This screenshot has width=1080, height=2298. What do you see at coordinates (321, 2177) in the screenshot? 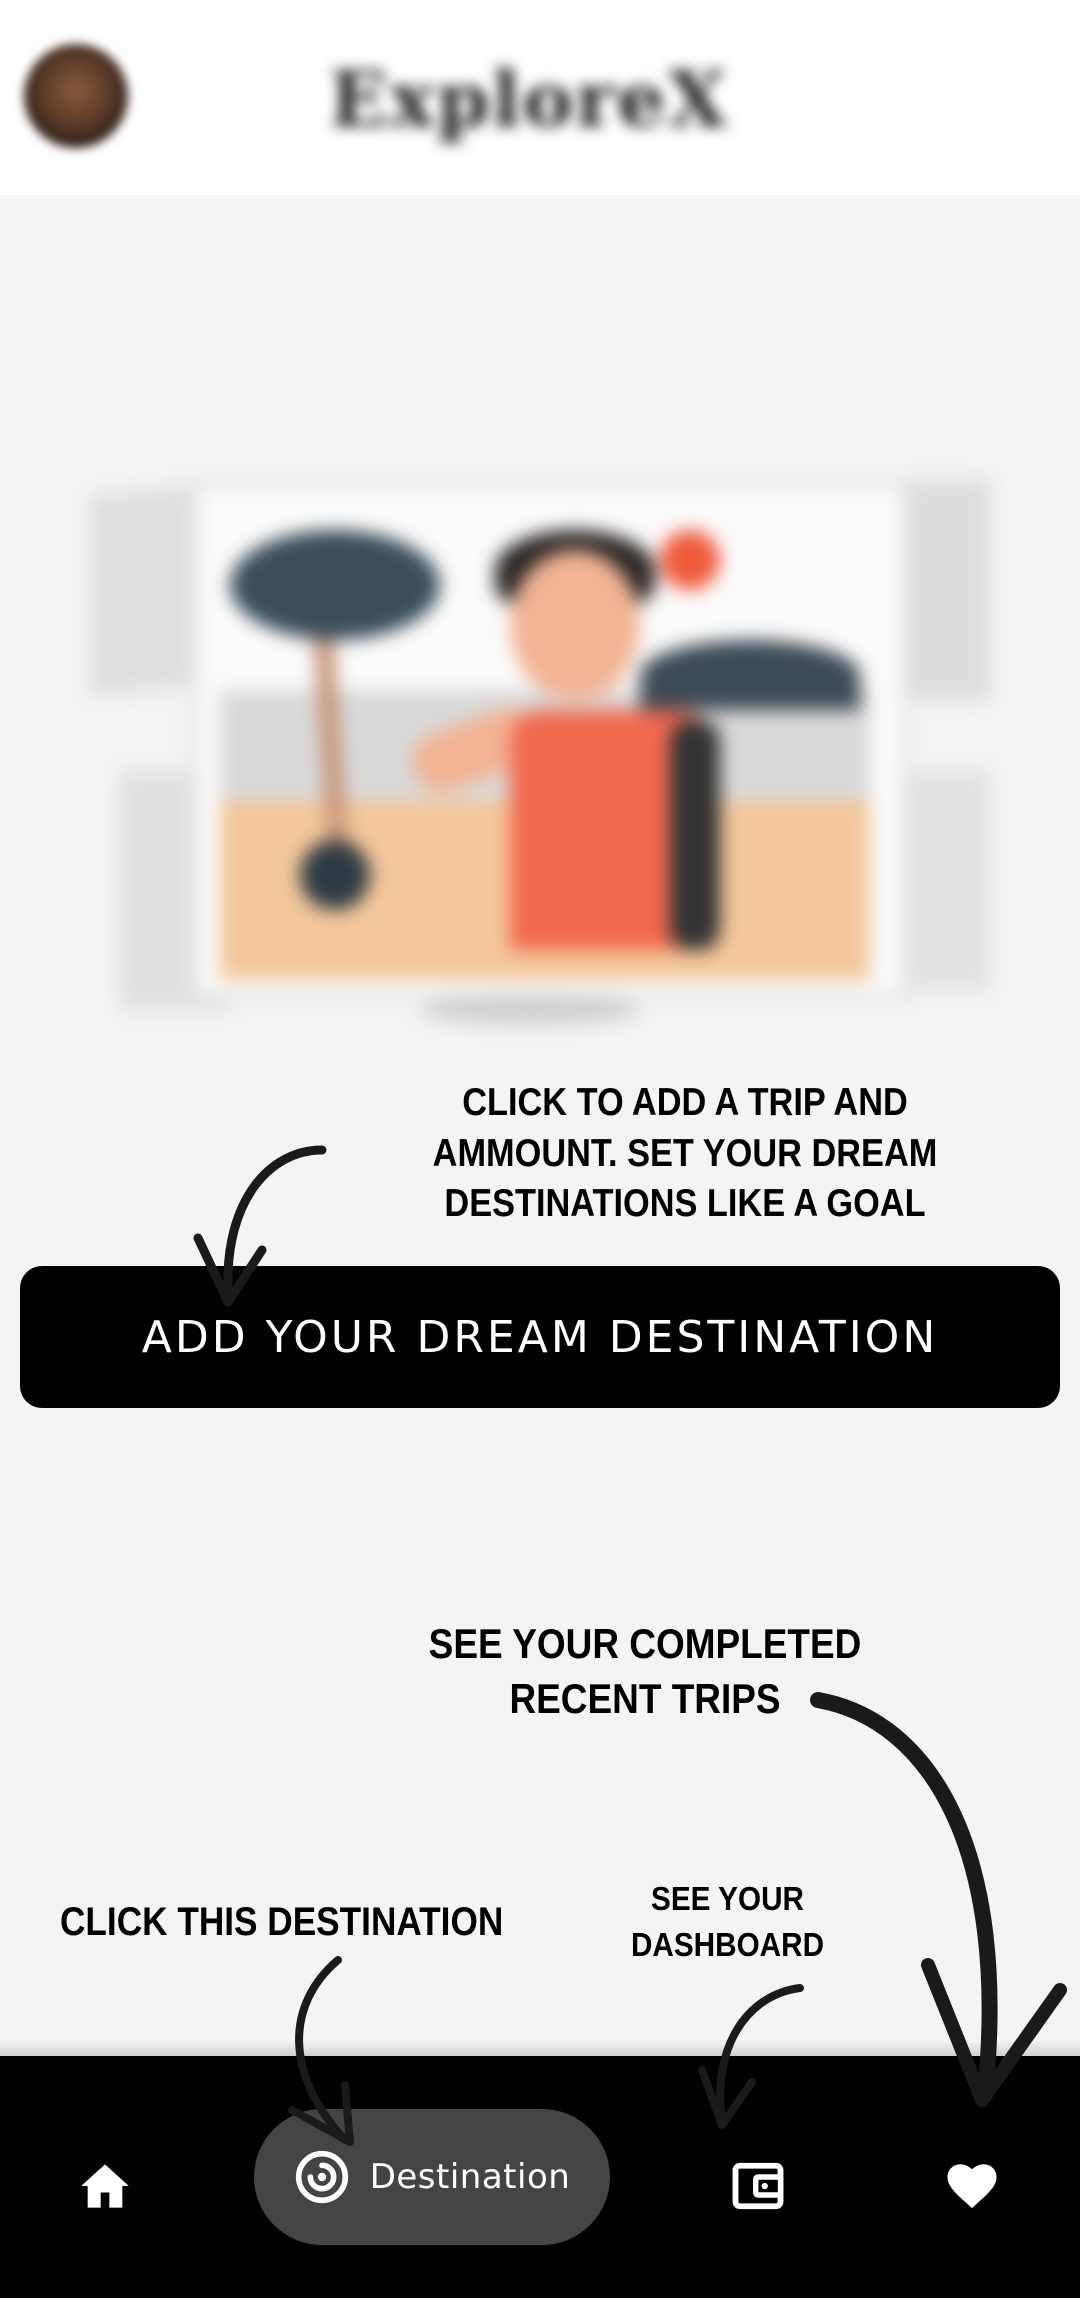
I see `target-icon` at bounding box center [321, 2177].